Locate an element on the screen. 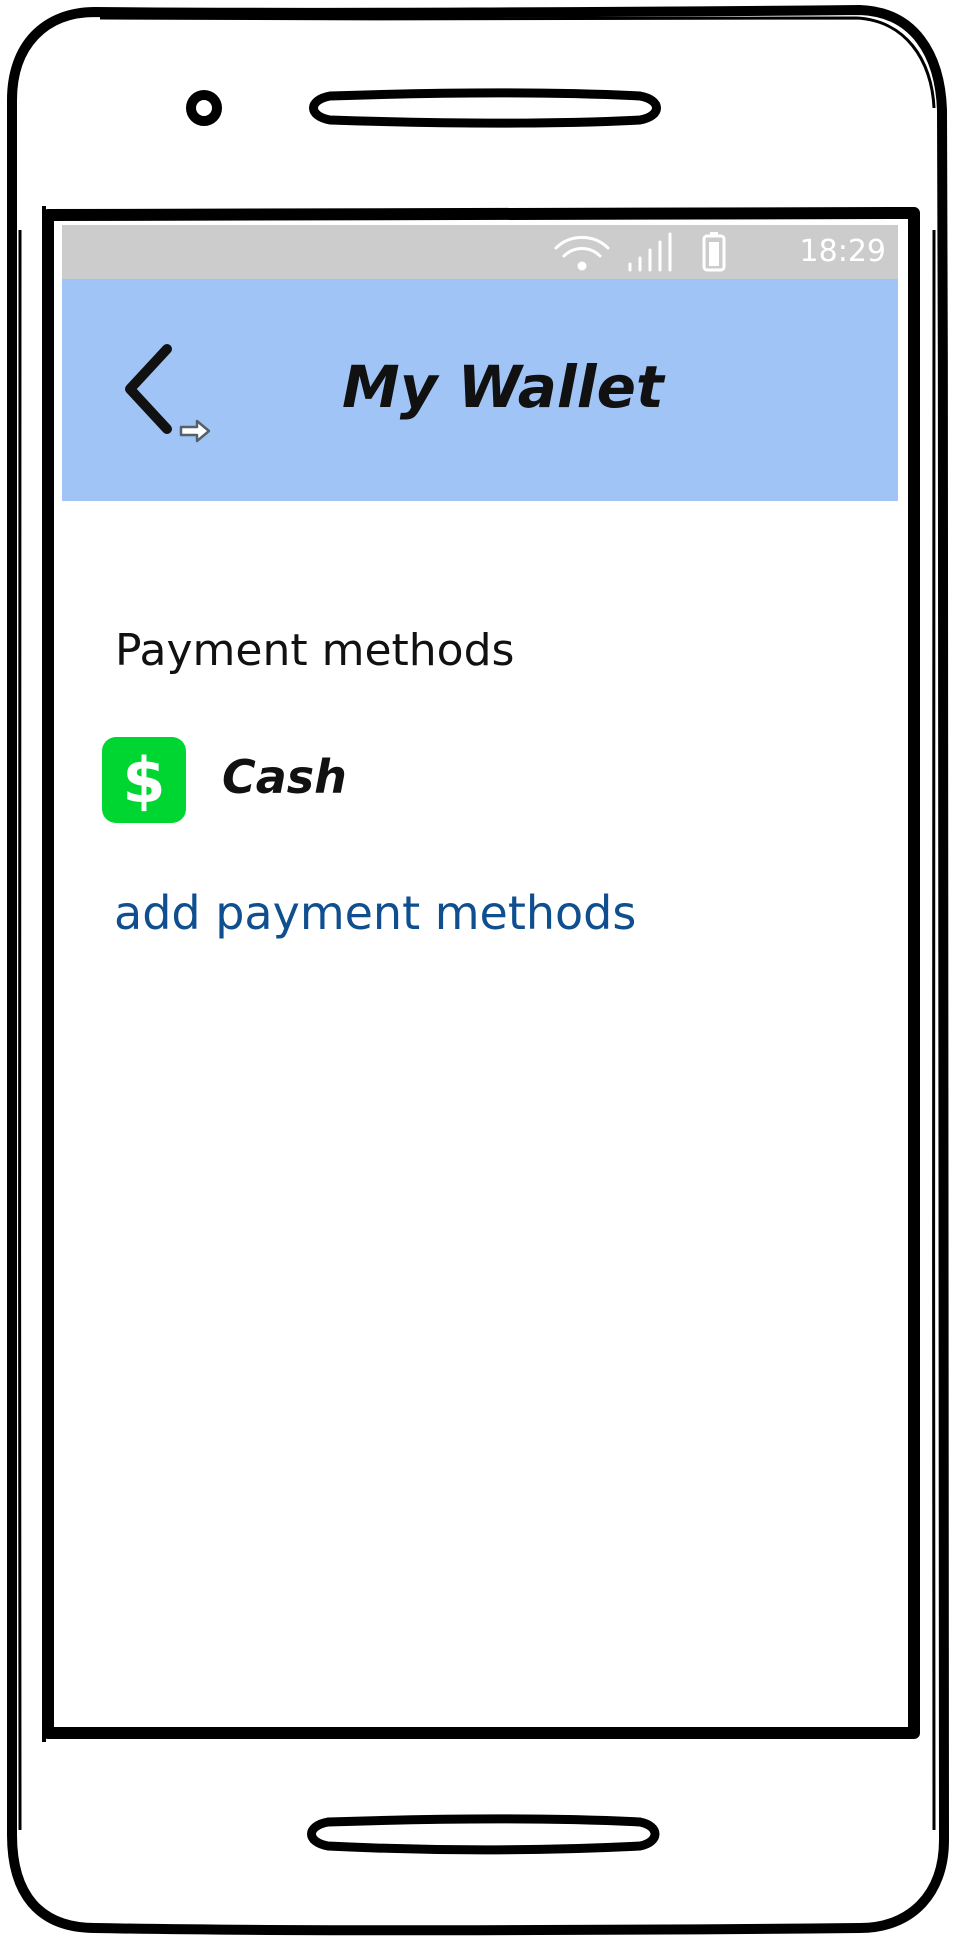 The image size is (955, 1939). app-bar: My Wallet is located at coordinates (480, 390).